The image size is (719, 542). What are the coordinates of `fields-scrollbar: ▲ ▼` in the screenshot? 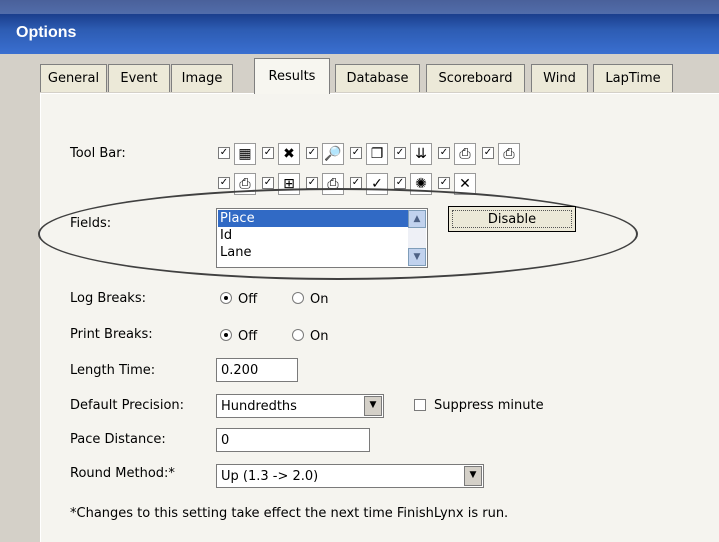 It's located at (417, 238).